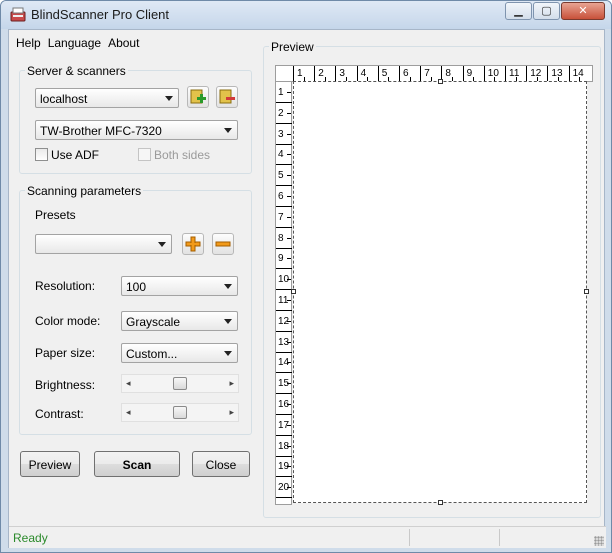 The image size is (612, 553). What do you see at coordinates (137, 464) in the screenshot?
I see `scan-button: Scan` at bounding box center [137, 464].